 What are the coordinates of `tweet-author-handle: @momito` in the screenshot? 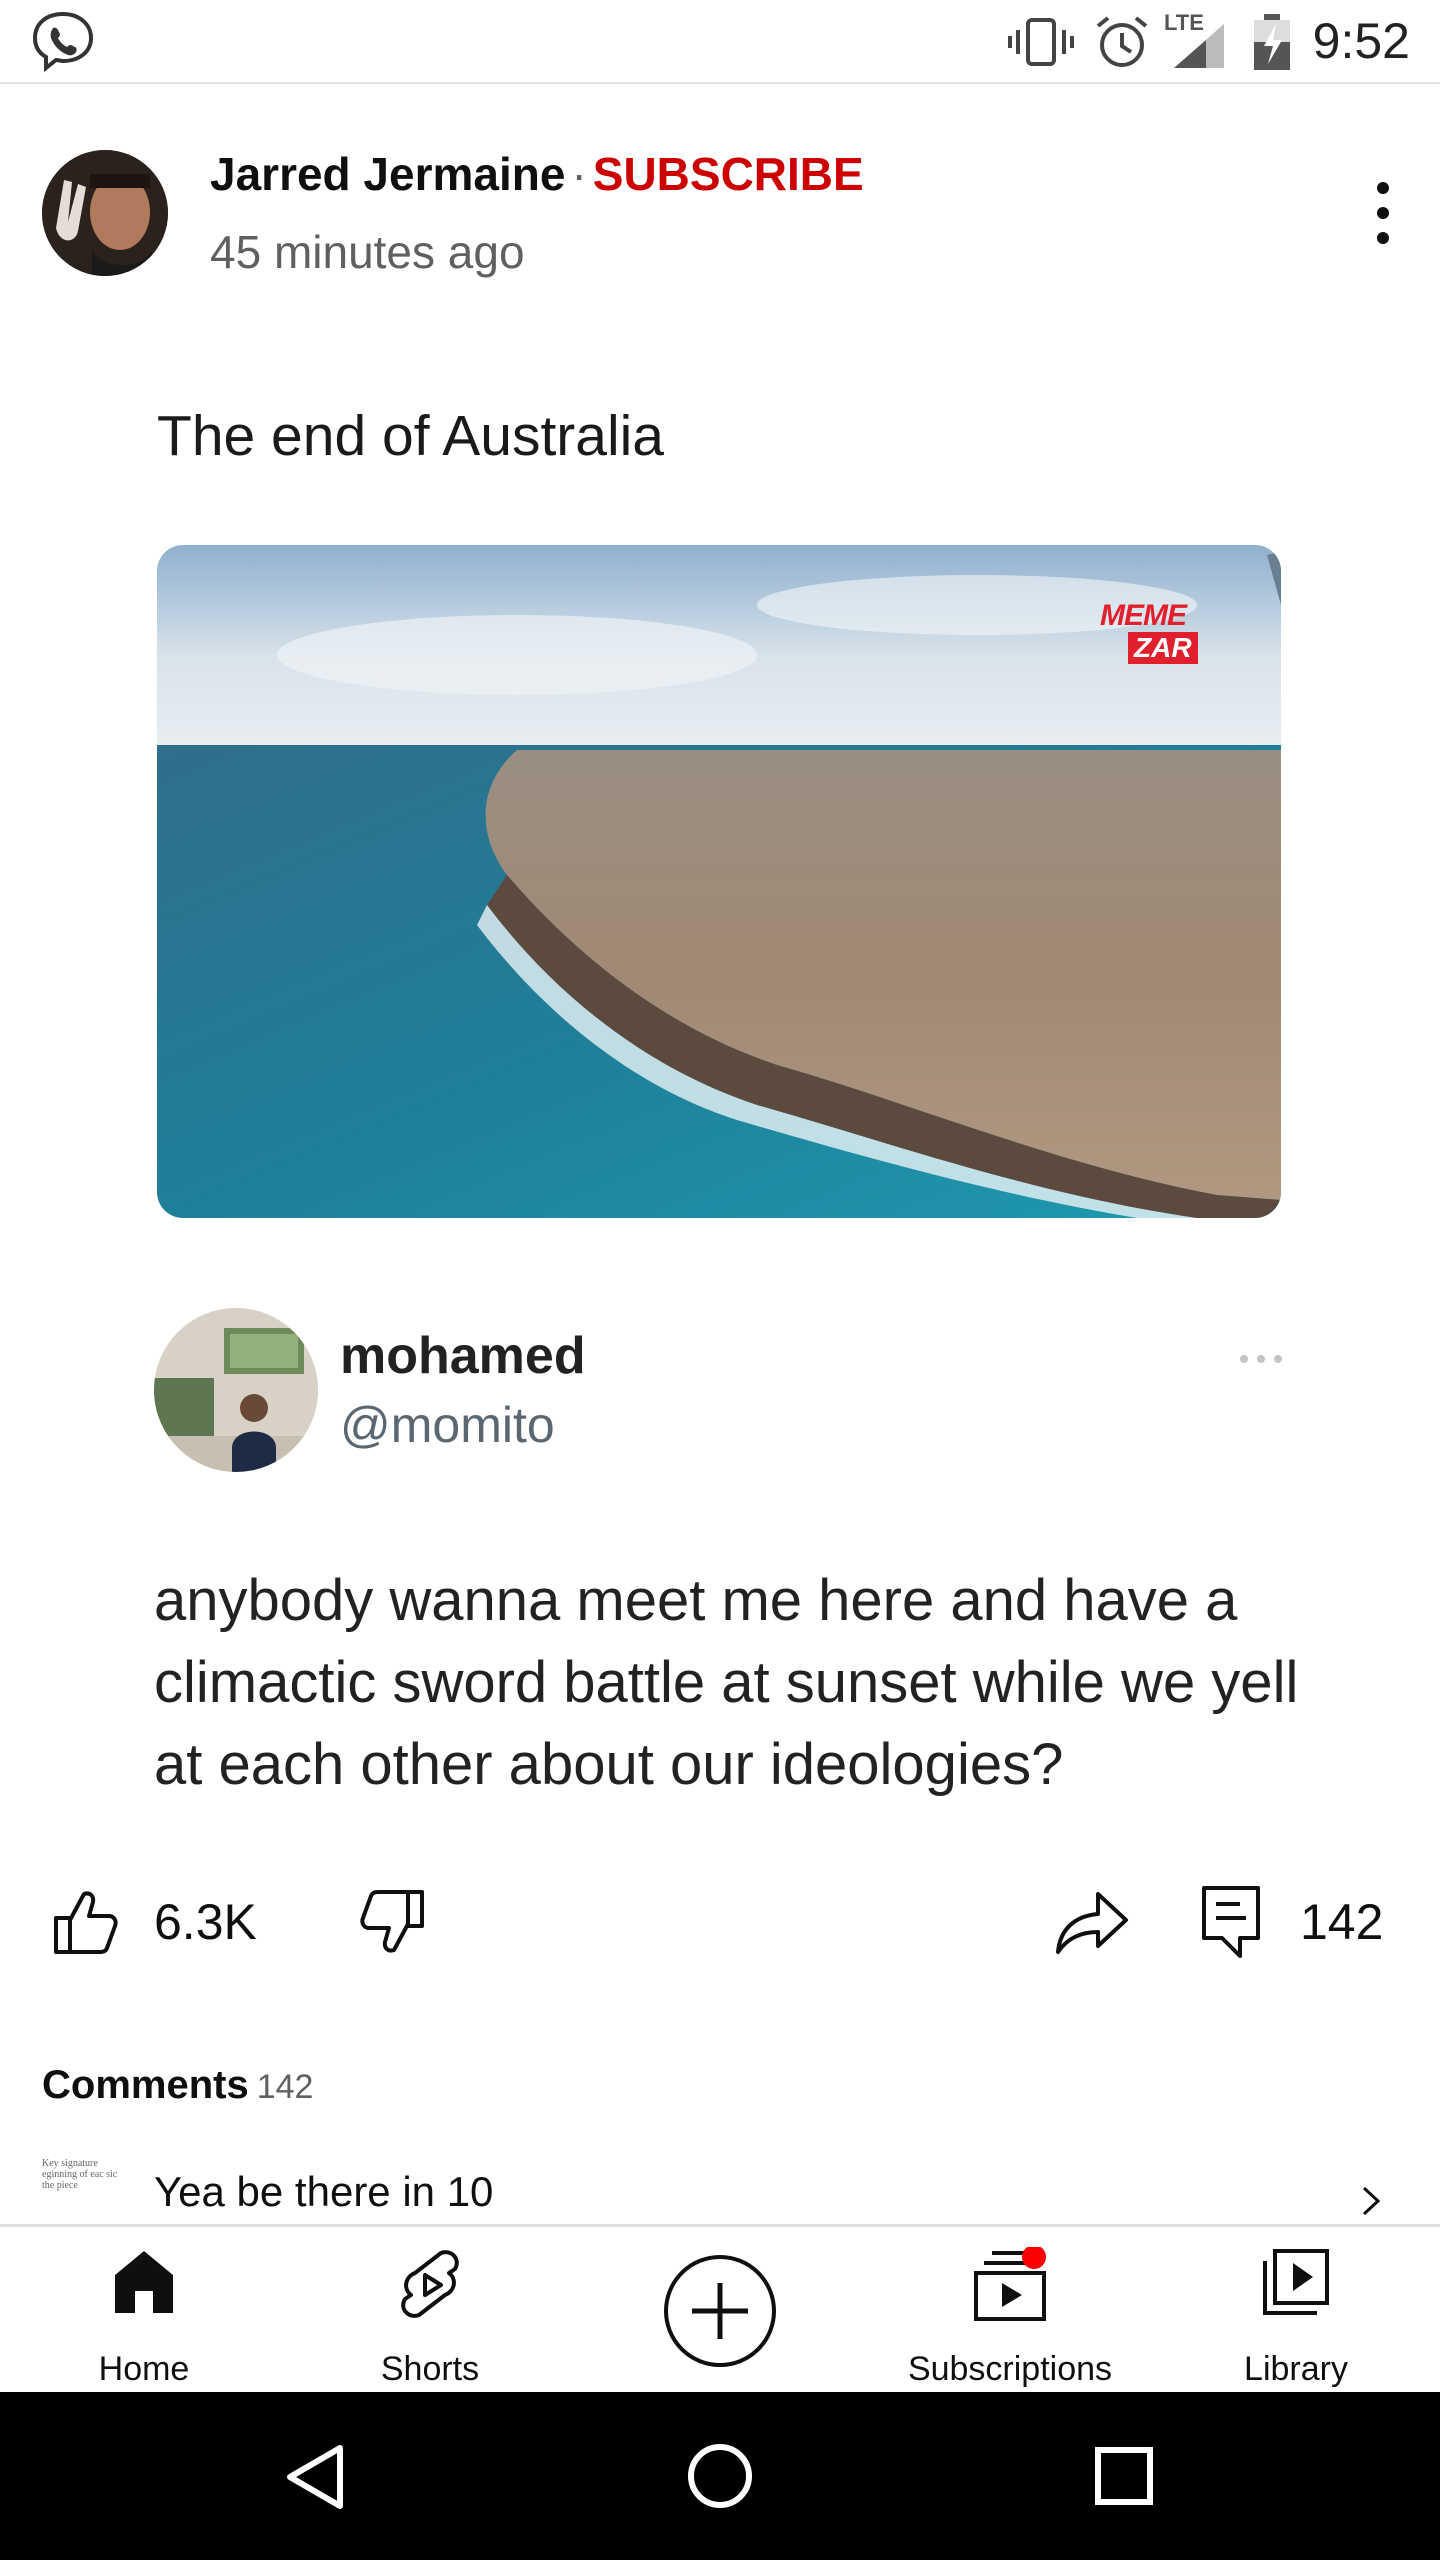 It's located at (447, 1425).